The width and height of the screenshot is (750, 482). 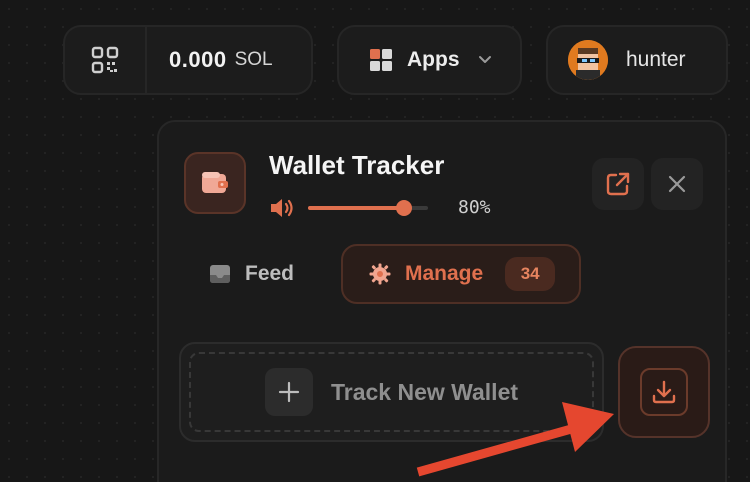 What do you see at coordinates (530, 274) in the screenshot?
I see `count-badge: 34` at bounding box center [530, 274].